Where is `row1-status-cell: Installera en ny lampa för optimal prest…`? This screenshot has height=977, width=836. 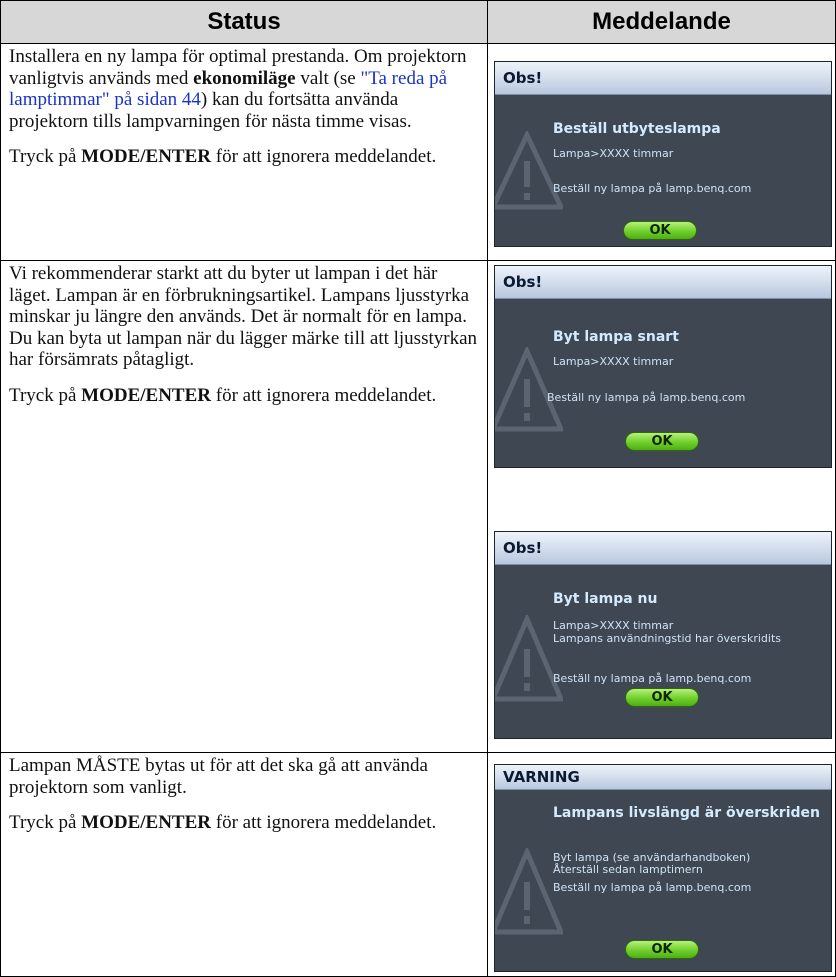
row1-status-cell: Installera en ny lampa för optimal prest… is located at coordinates (244, 152).